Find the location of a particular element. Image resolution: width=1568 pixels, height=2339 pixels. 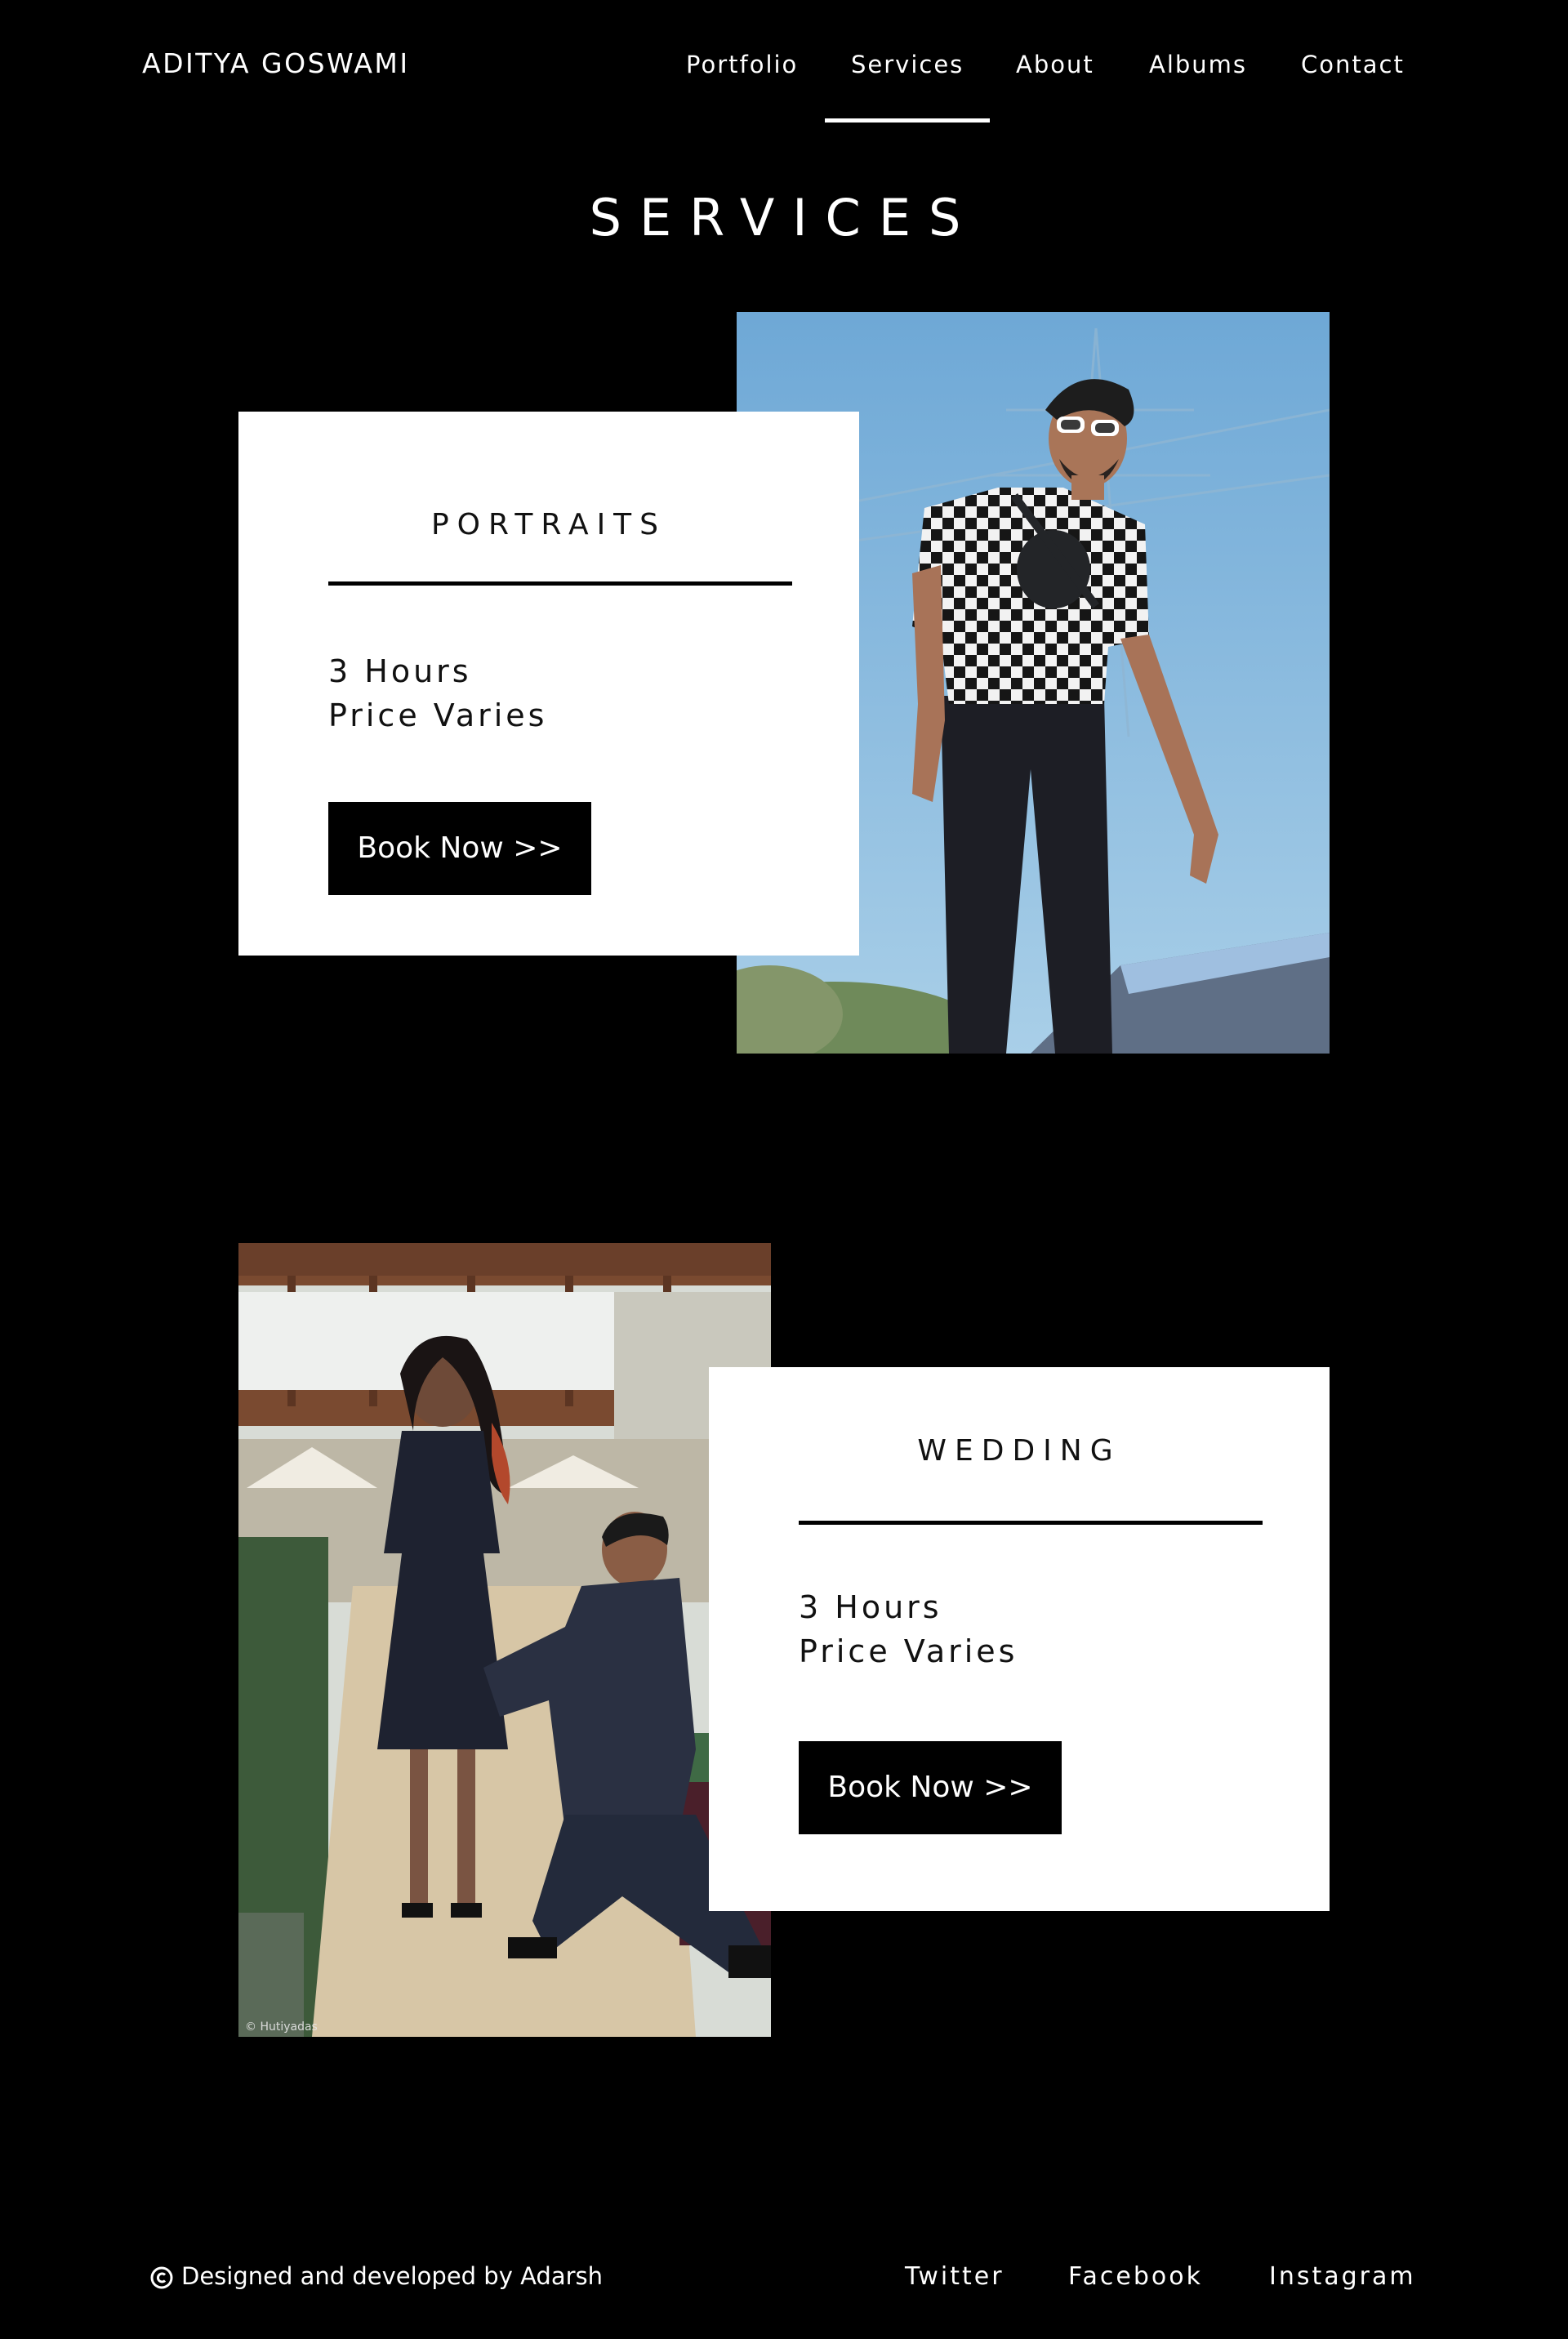

nav-about: About is located at coordinates (1055, 64).